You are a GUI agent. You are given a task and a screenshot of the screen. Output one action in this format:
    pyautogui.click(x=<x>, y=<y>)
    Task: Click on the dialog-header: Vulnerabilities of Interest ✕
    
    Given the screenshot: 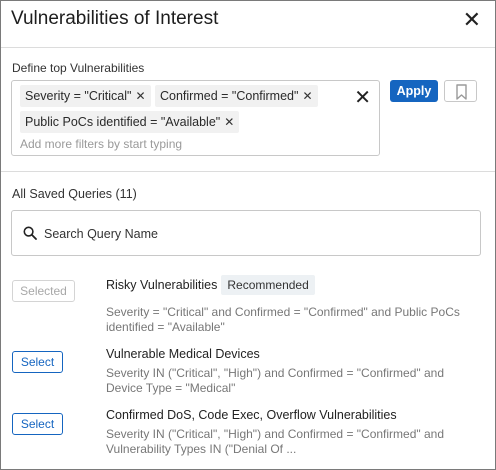 What is the action you would take?
    pyautogui.click(x=248, y=24)
    